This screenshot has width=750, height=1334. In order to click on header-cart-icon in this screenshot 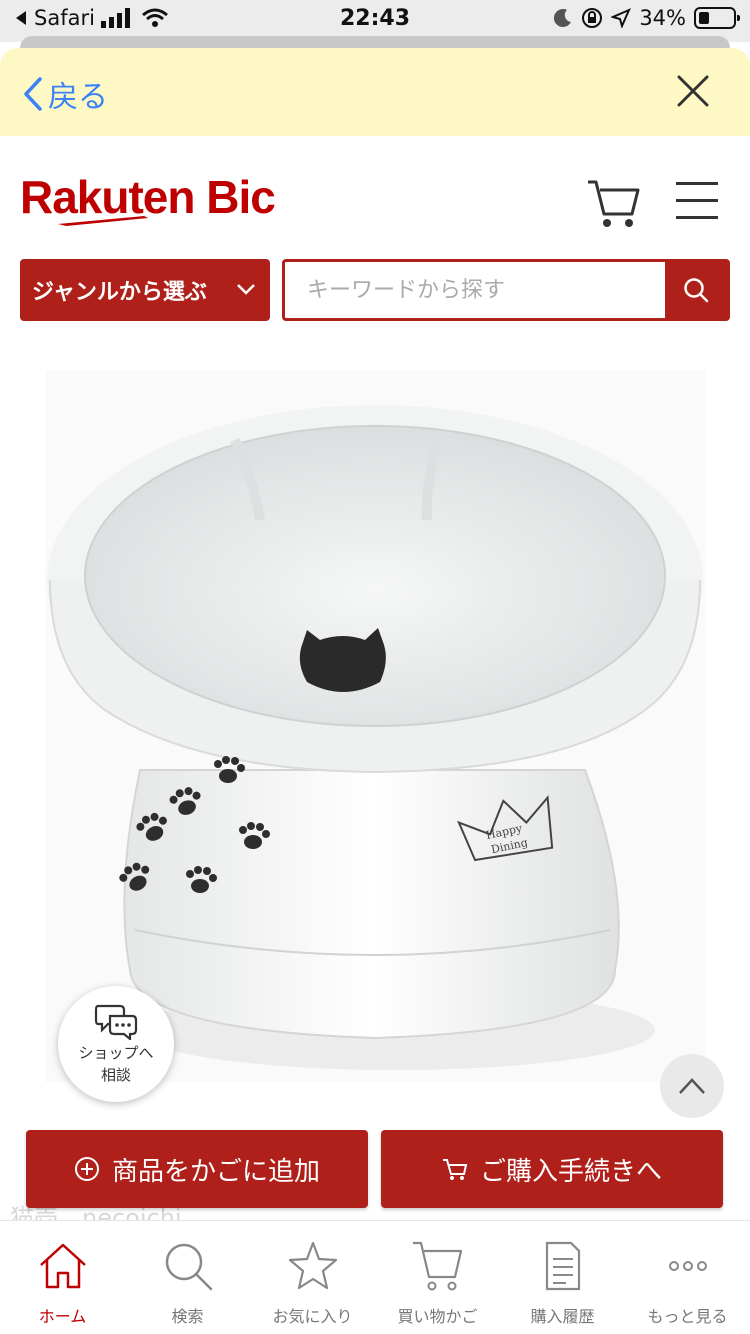, I will do `click(613, 203)`.